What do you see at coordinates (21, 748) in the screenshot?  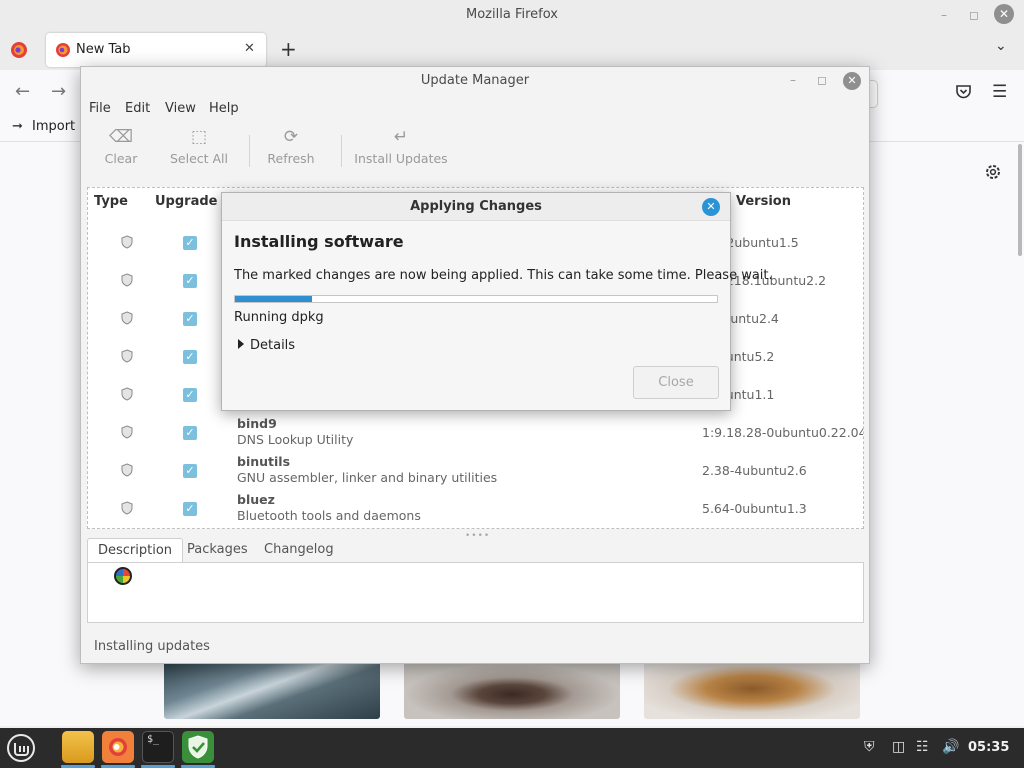 I see `mint-menu-icon` at bounding box center [21, 748].